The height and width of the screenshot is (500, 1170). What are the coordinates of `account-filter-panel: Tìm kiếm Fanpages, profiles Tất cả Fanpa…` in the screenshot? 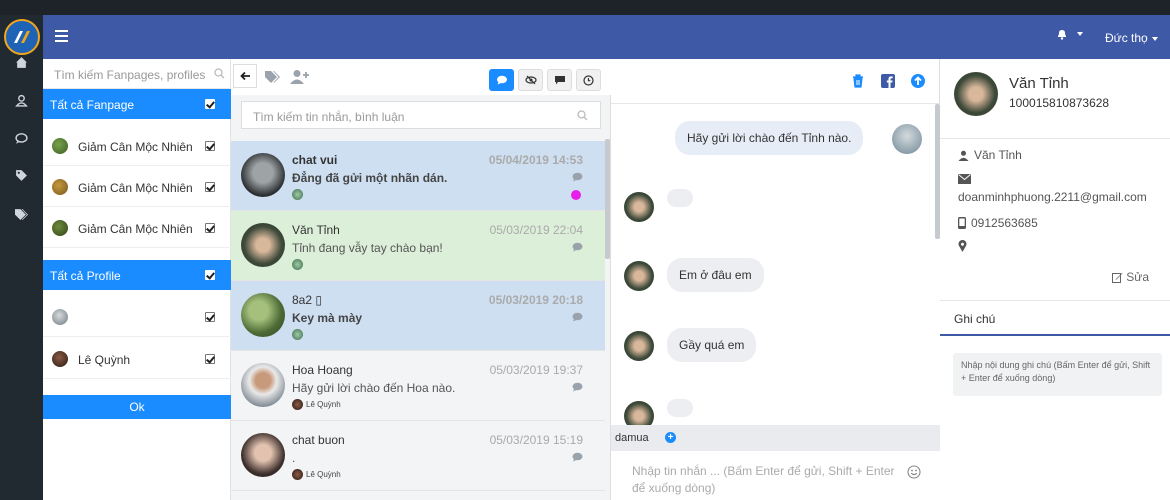 It's located at (137, 279).